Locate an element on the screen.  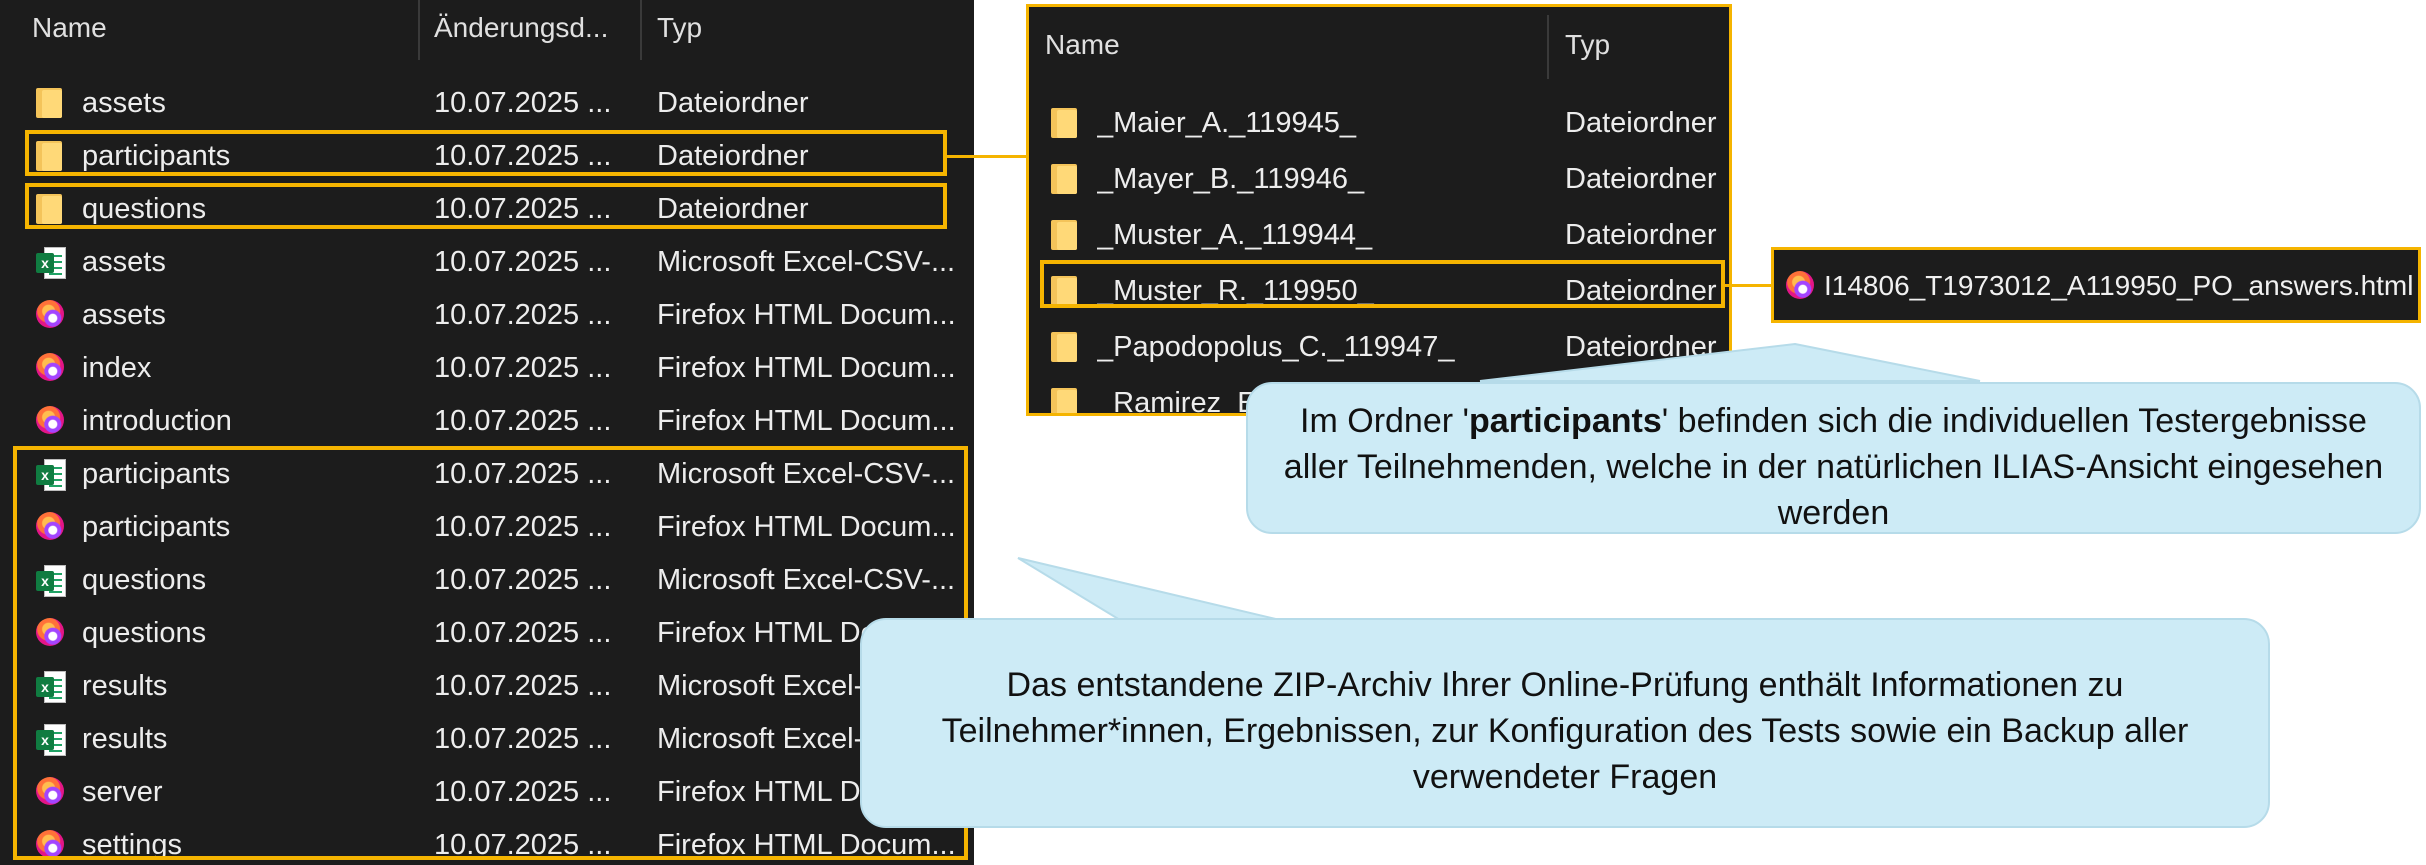
file-row: assets 10.07.2025 ... Dateiordner is located at coordinates (487, 103).